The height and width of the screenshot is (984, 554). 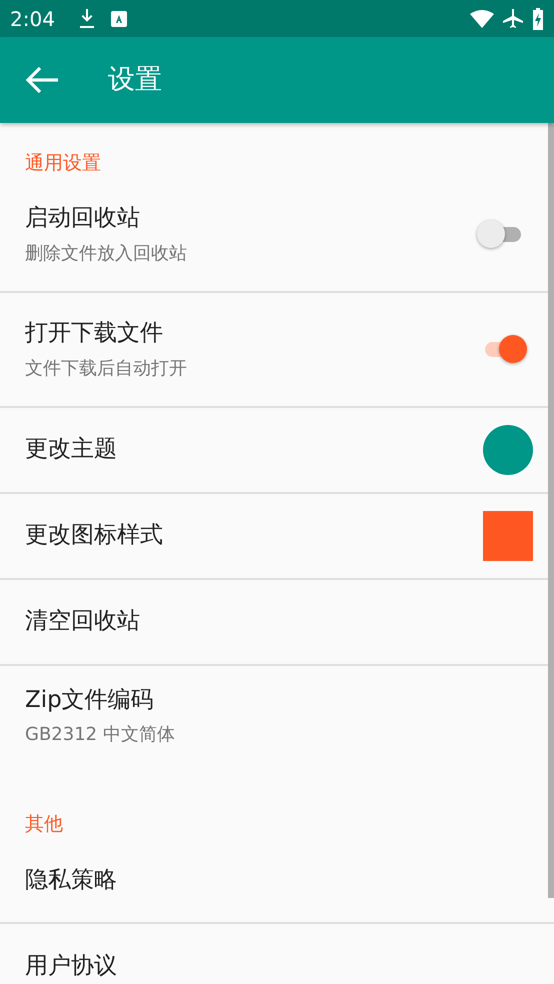 I want to click on wifi-icon, so click(x=482, y=19).